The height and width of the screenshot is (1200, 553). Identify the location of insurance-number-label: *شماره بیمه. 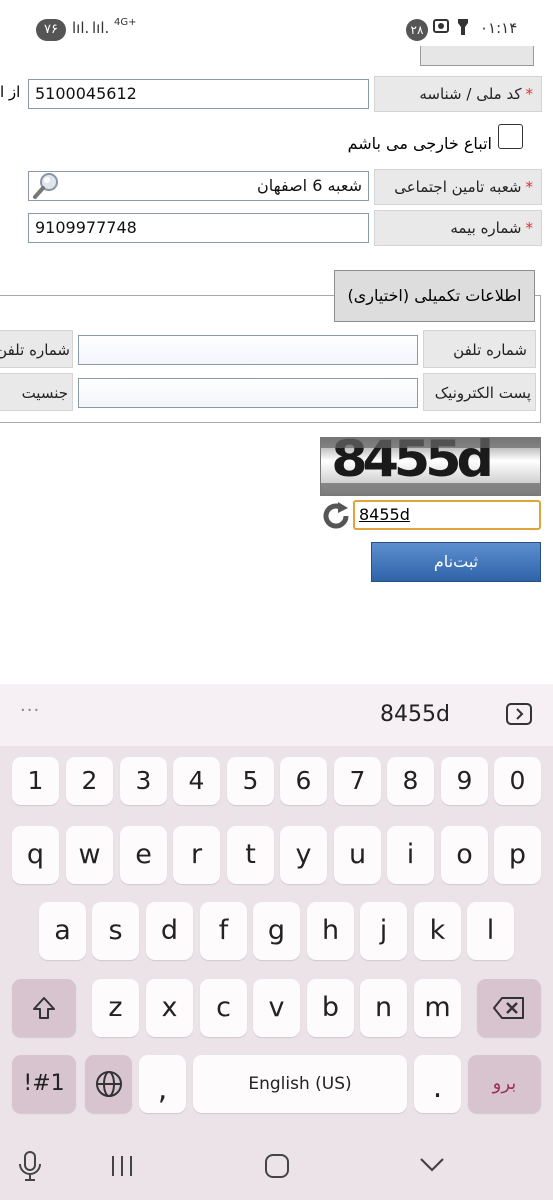
(458, 228).